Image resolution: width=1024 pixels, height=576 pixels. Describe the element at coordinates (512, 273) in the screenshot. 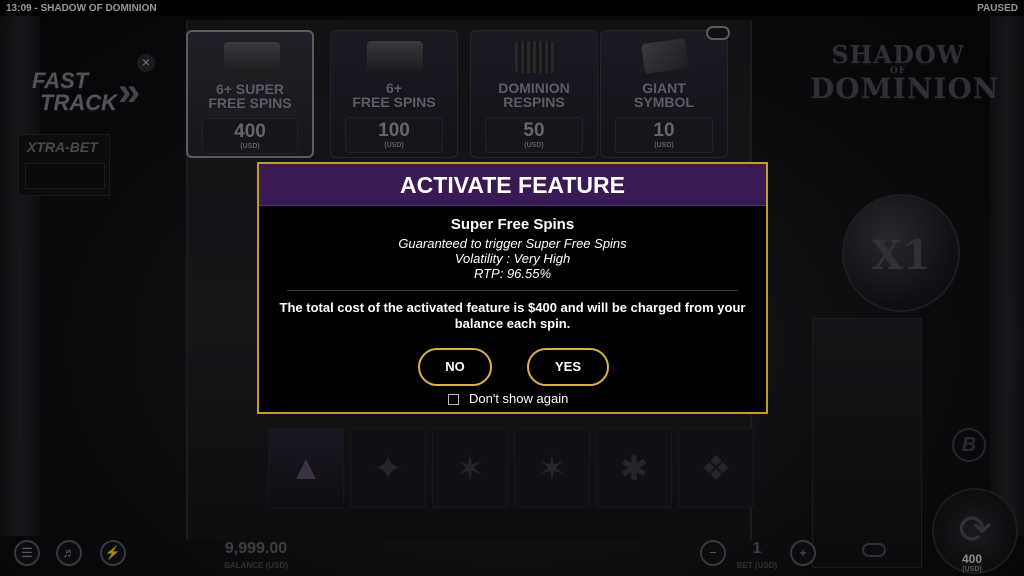

I see `feature-rtp: RTP: 96.55%` at that location.